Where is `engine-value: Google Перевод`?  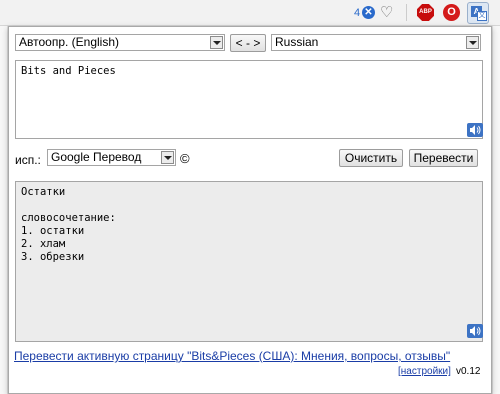 engine-value: Google Перевод is located at coordinates (96, 157).